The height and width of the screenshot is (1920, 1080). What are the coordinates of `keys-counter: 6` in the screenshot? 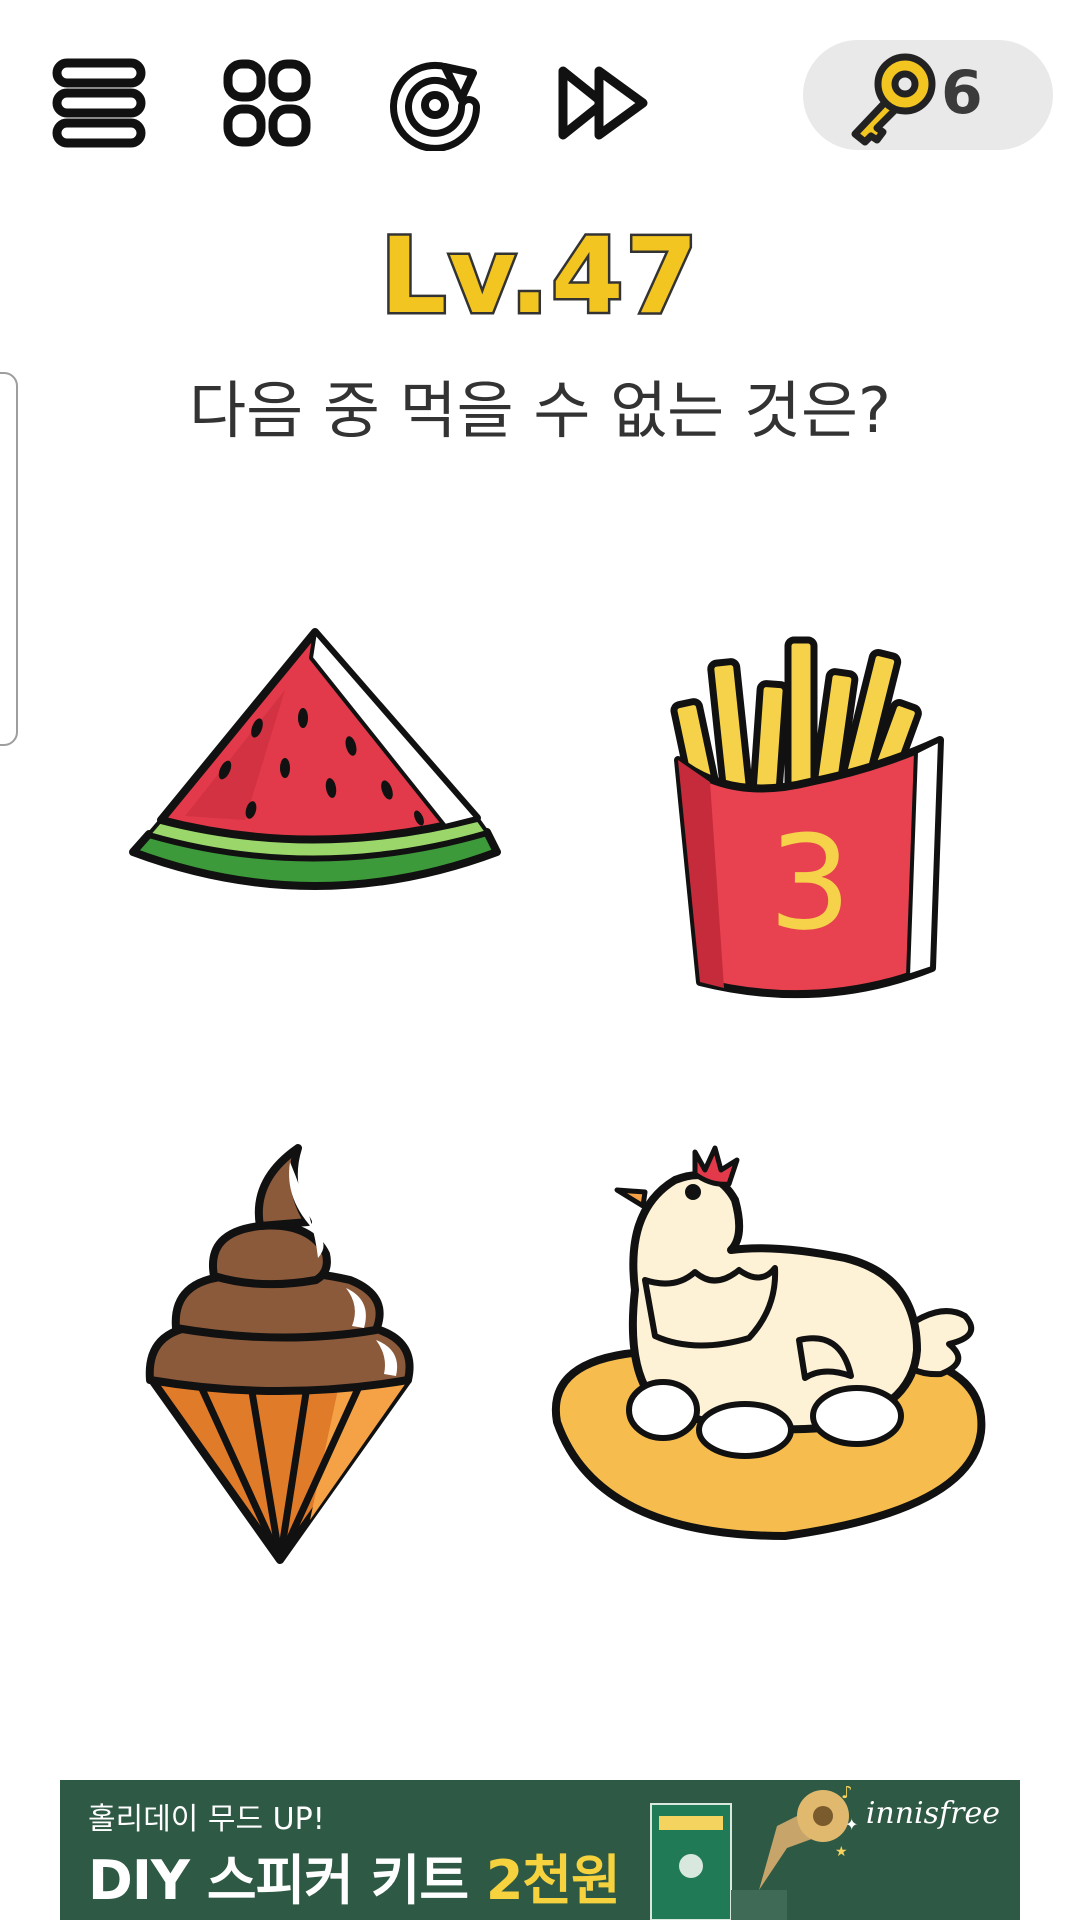 It's located at (928, 95).